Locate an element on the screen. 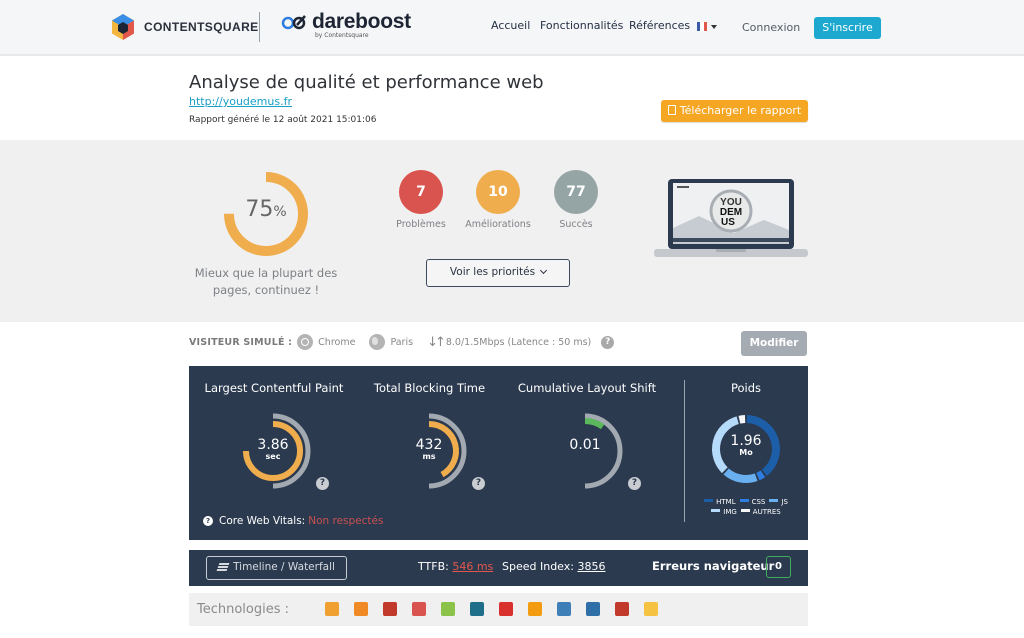 The width and height of the screenshot is (1024, 638). dareboost-logo: dareboost by Contentsquare is located at coordinates (346, 24).